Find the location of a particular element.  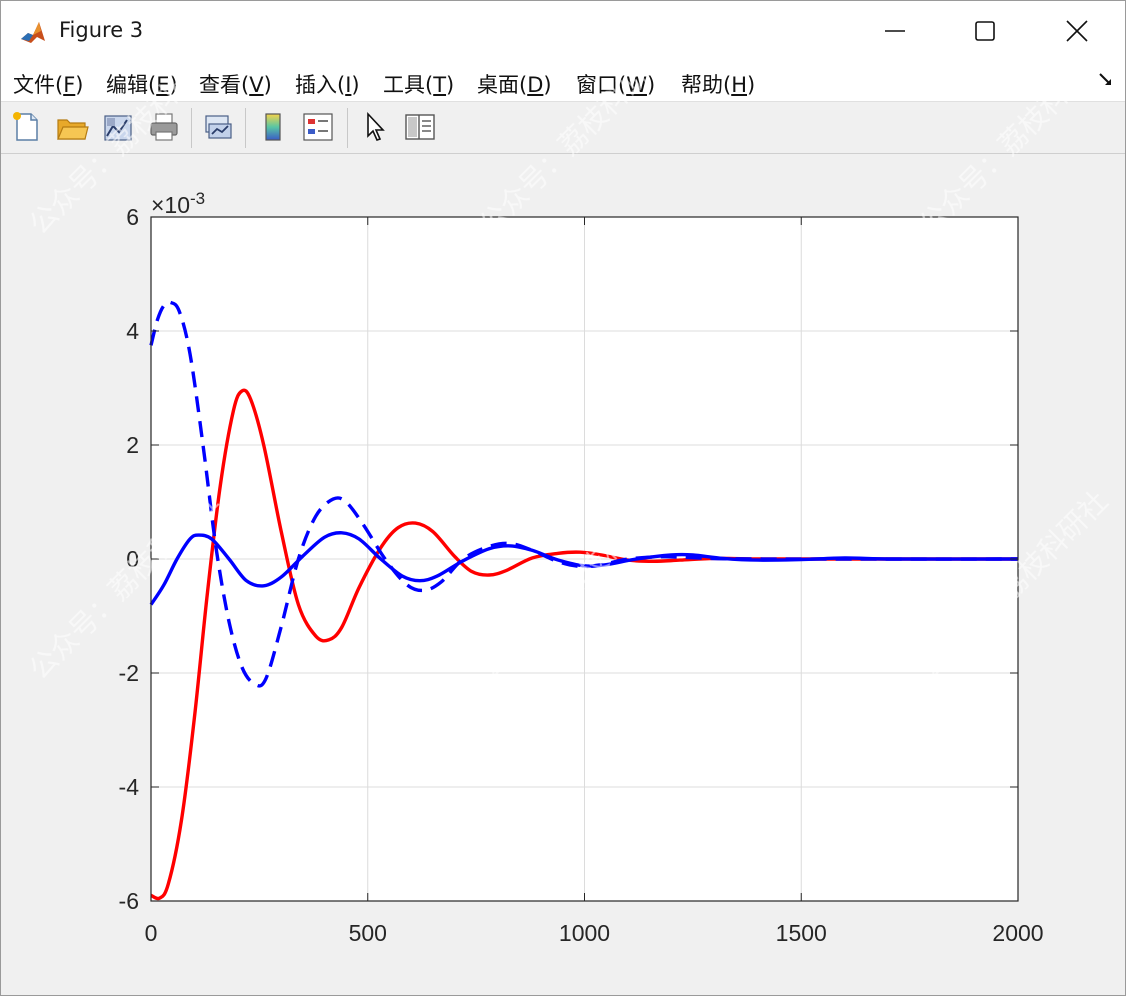

x-tick-label: 1000 is located at coordinates (584, 933).